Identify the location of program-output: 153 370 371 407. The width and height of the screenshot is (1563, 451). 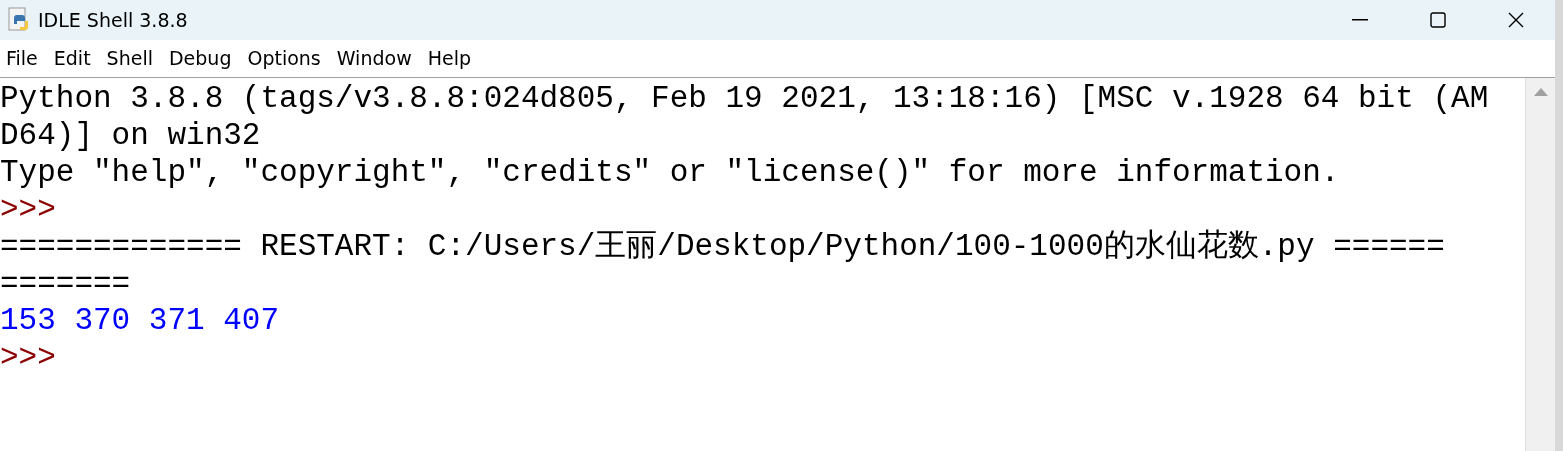
(140, 320).